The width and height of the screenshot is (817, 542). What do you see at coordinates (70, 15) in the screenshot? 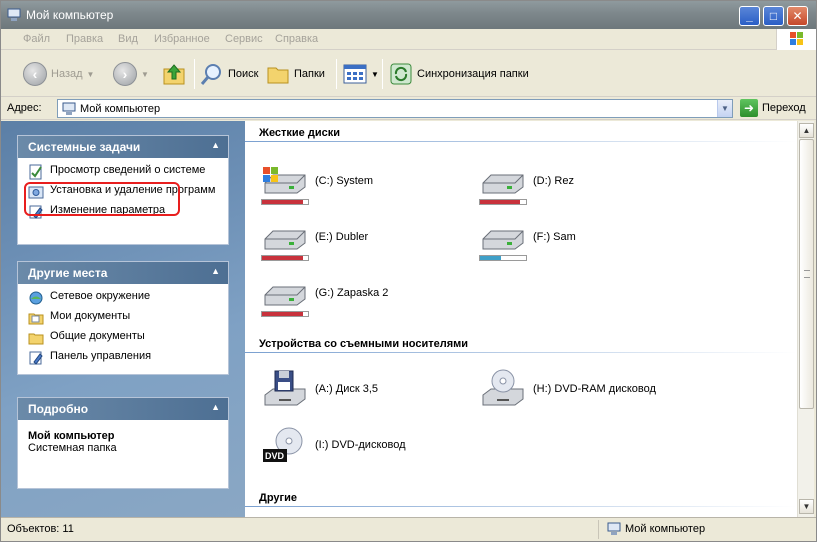
I see `window-title: Мой компьютер` at bounding box center [70, 15].